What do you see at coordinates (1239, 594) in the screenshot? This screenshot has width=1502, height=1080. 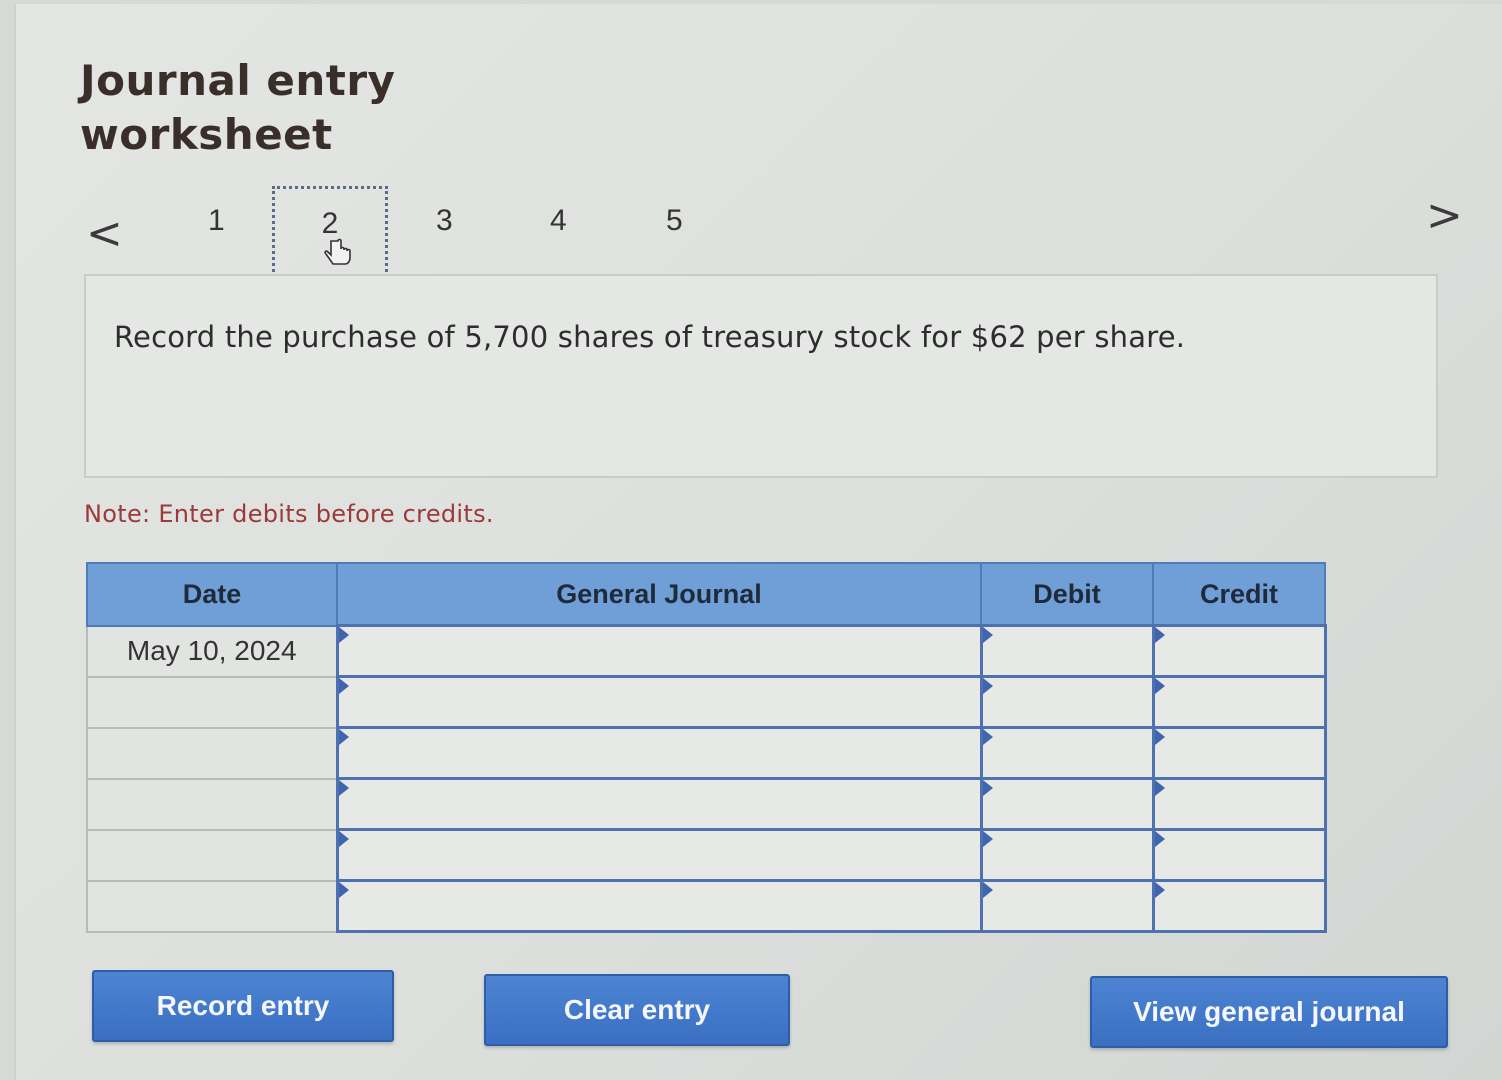 I see `header-credit: Credit` at bounding box center [1239, 594].